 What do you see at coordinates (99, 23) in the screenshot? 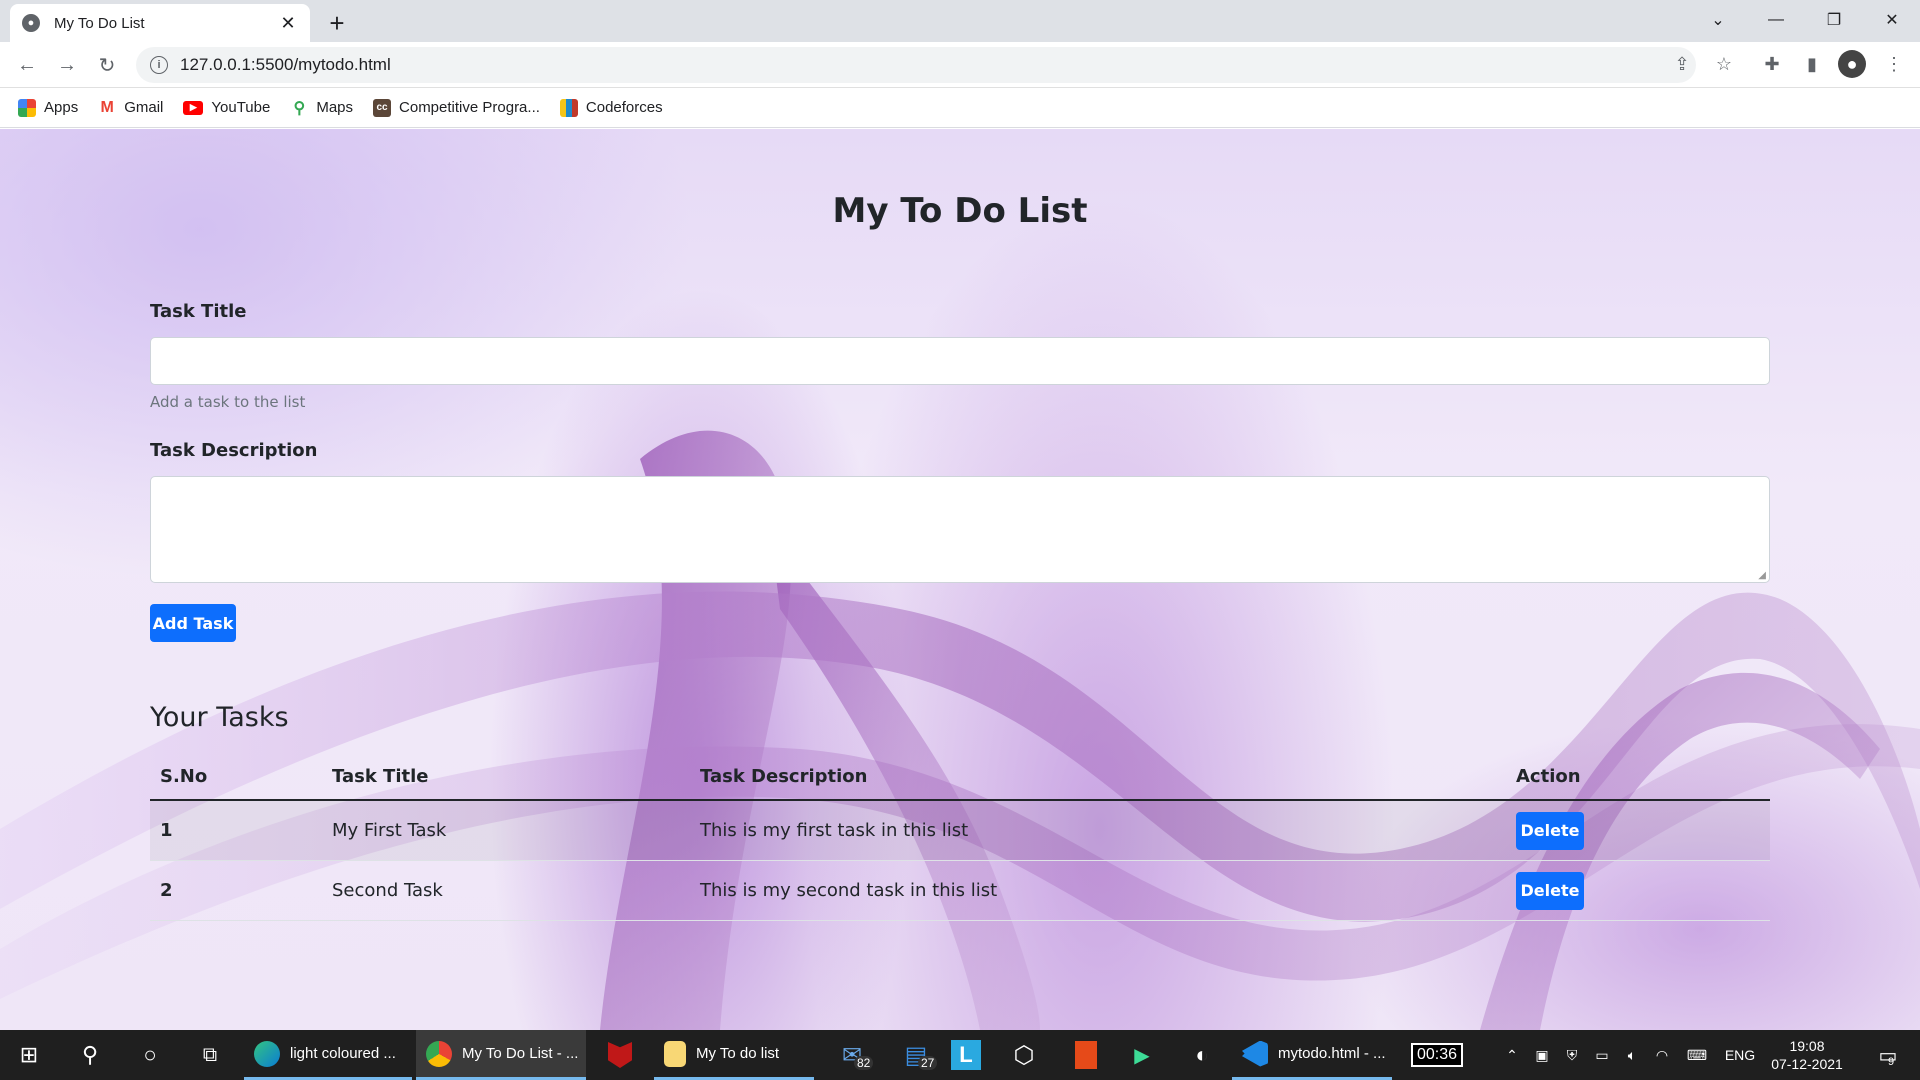
I see `tab-title: My To Do List` at bounding box center [99, 23].